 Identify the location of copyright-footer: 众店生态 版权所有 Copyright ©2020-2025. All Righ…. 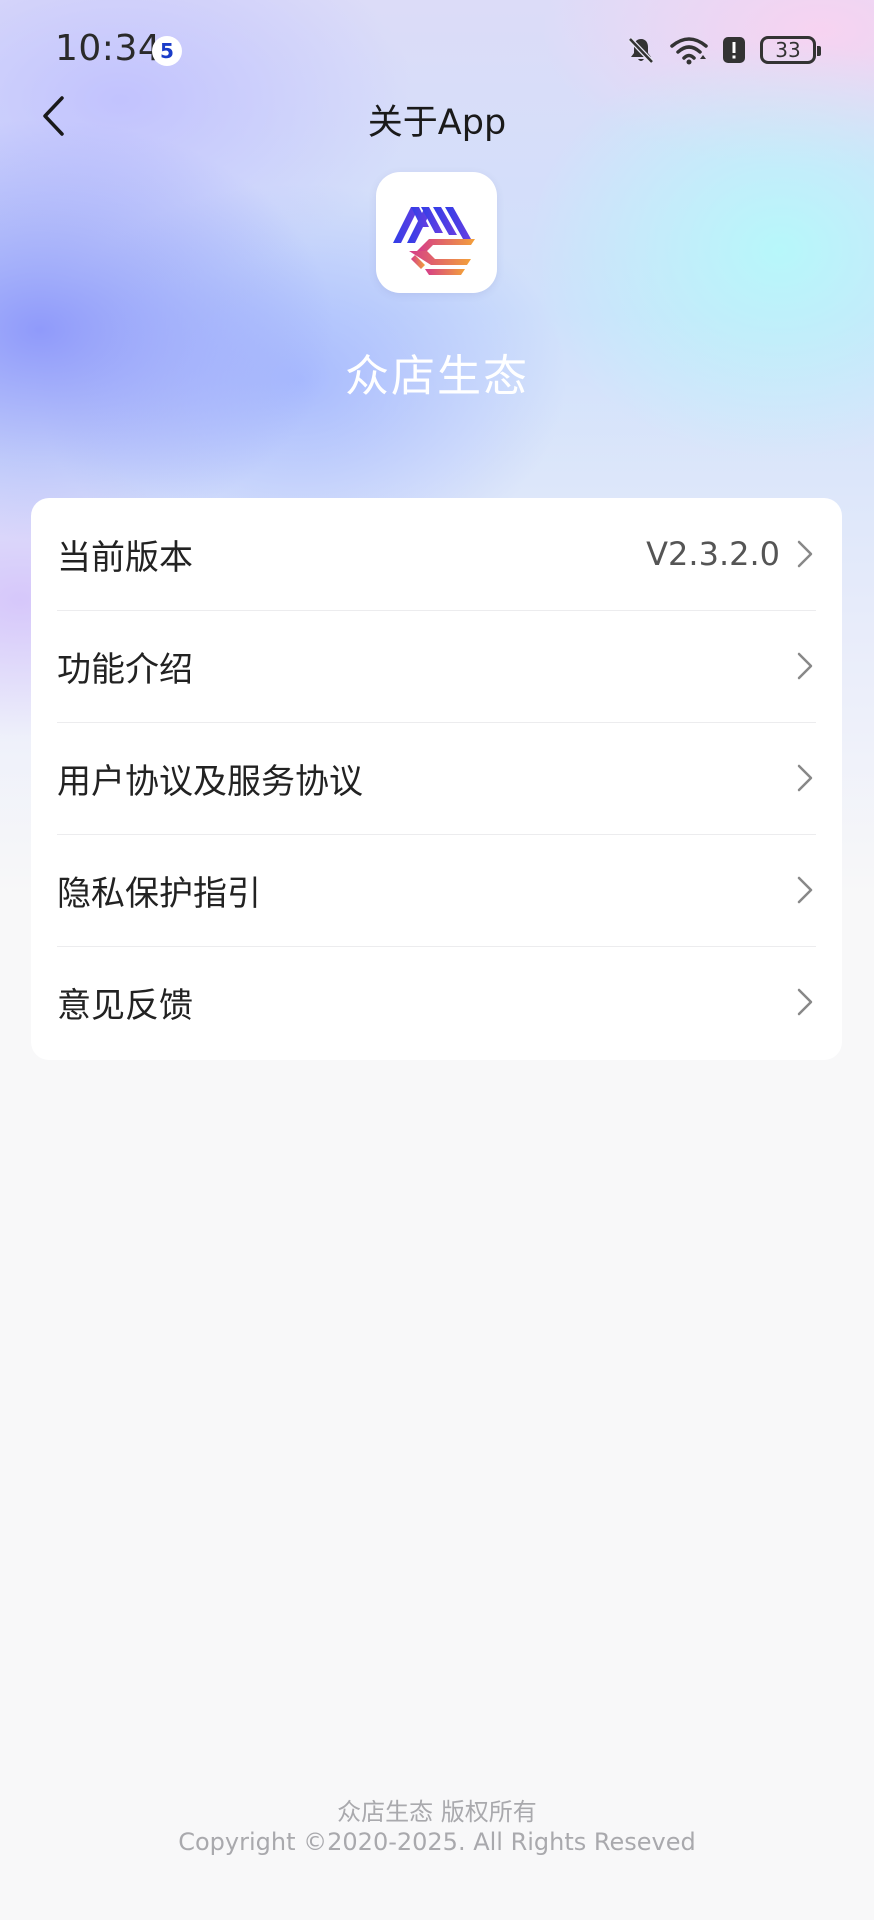
(437, 1827).